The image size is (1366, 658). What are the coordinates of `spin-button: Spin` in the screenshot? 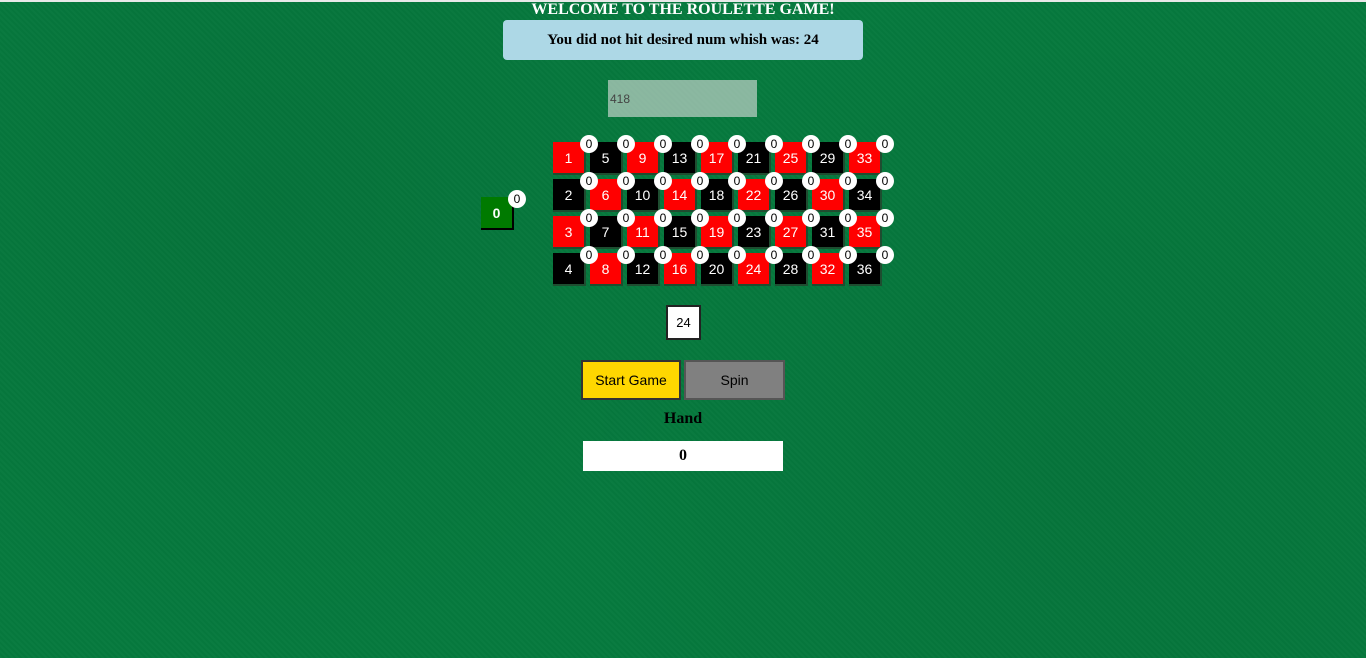 It's located at (734, 380).